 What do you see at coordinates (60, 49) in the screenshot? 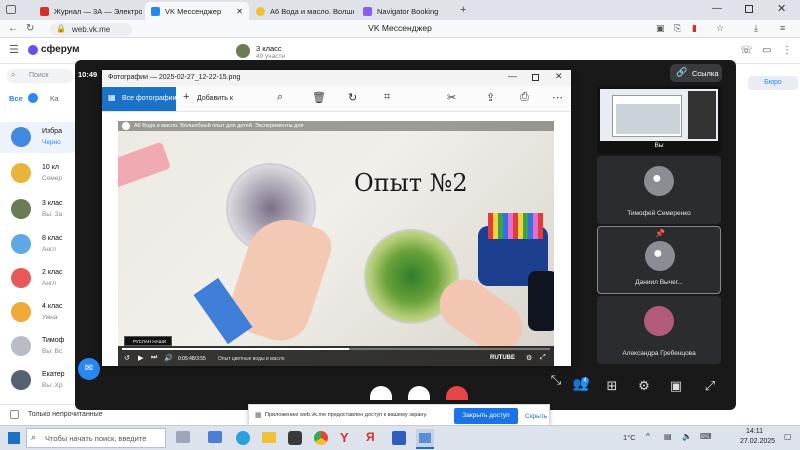
I see `app-logo: сферум` at bounding box center [60, 49].